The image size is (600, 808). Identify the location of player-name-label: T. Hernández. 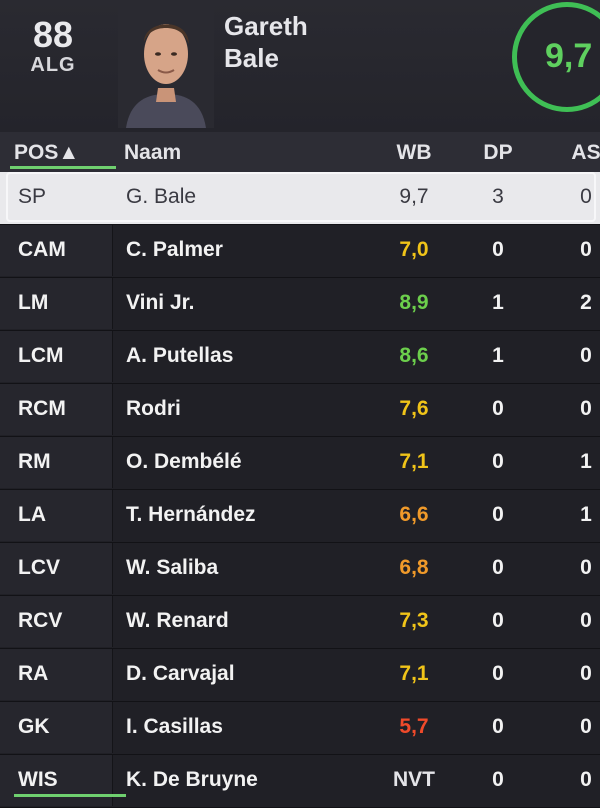
(191, 514).